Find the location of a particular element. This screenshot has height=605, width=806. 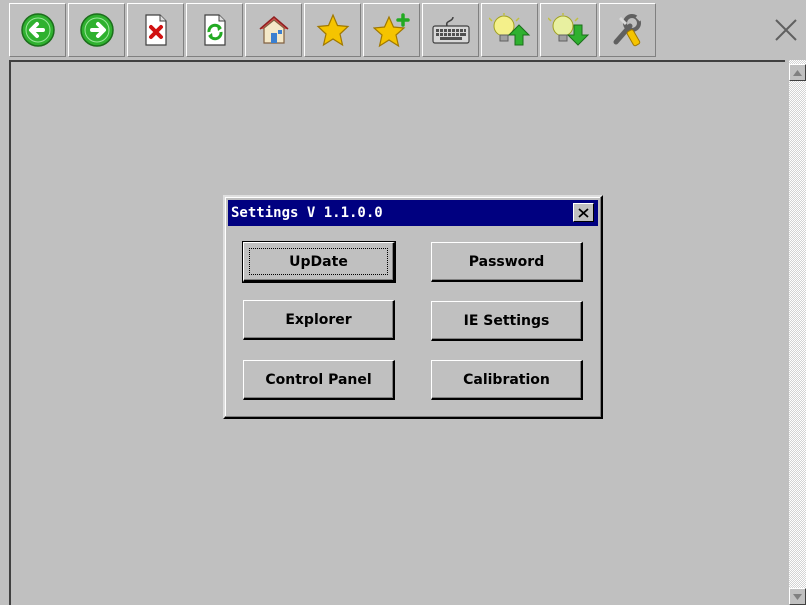

dialog-titlebar: Settings V 1.1.0.0 is located at coordinates (413, 213).